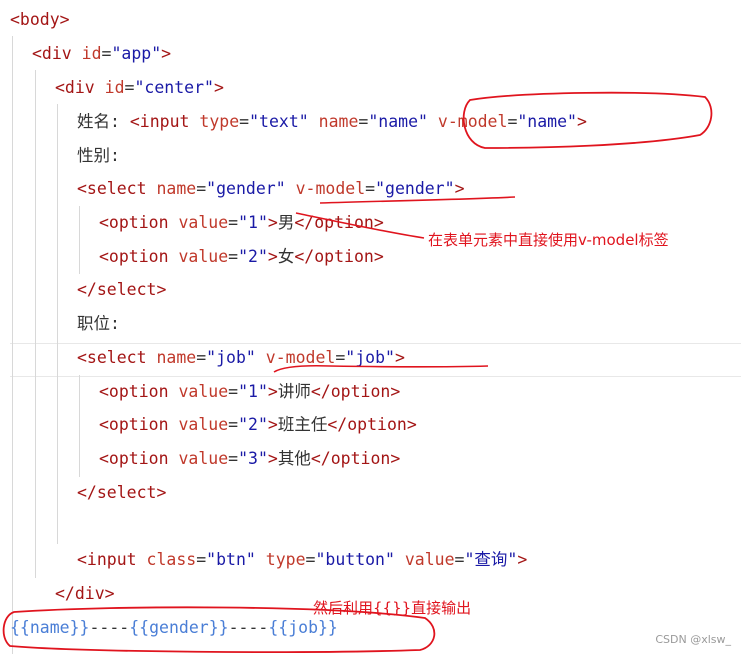  I want to click on output-annotation: 然后利用{{}}直接输出, so click(392, 608).